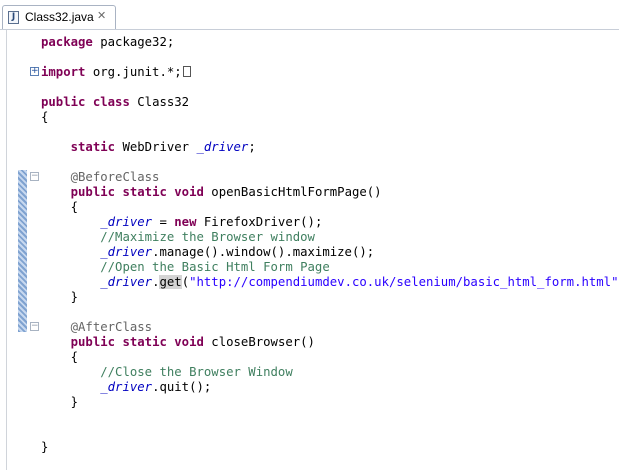 Image resolution: width=619 pixels, height=470 pixels. I want to click on java-file-icon: J, so click(13, 17).